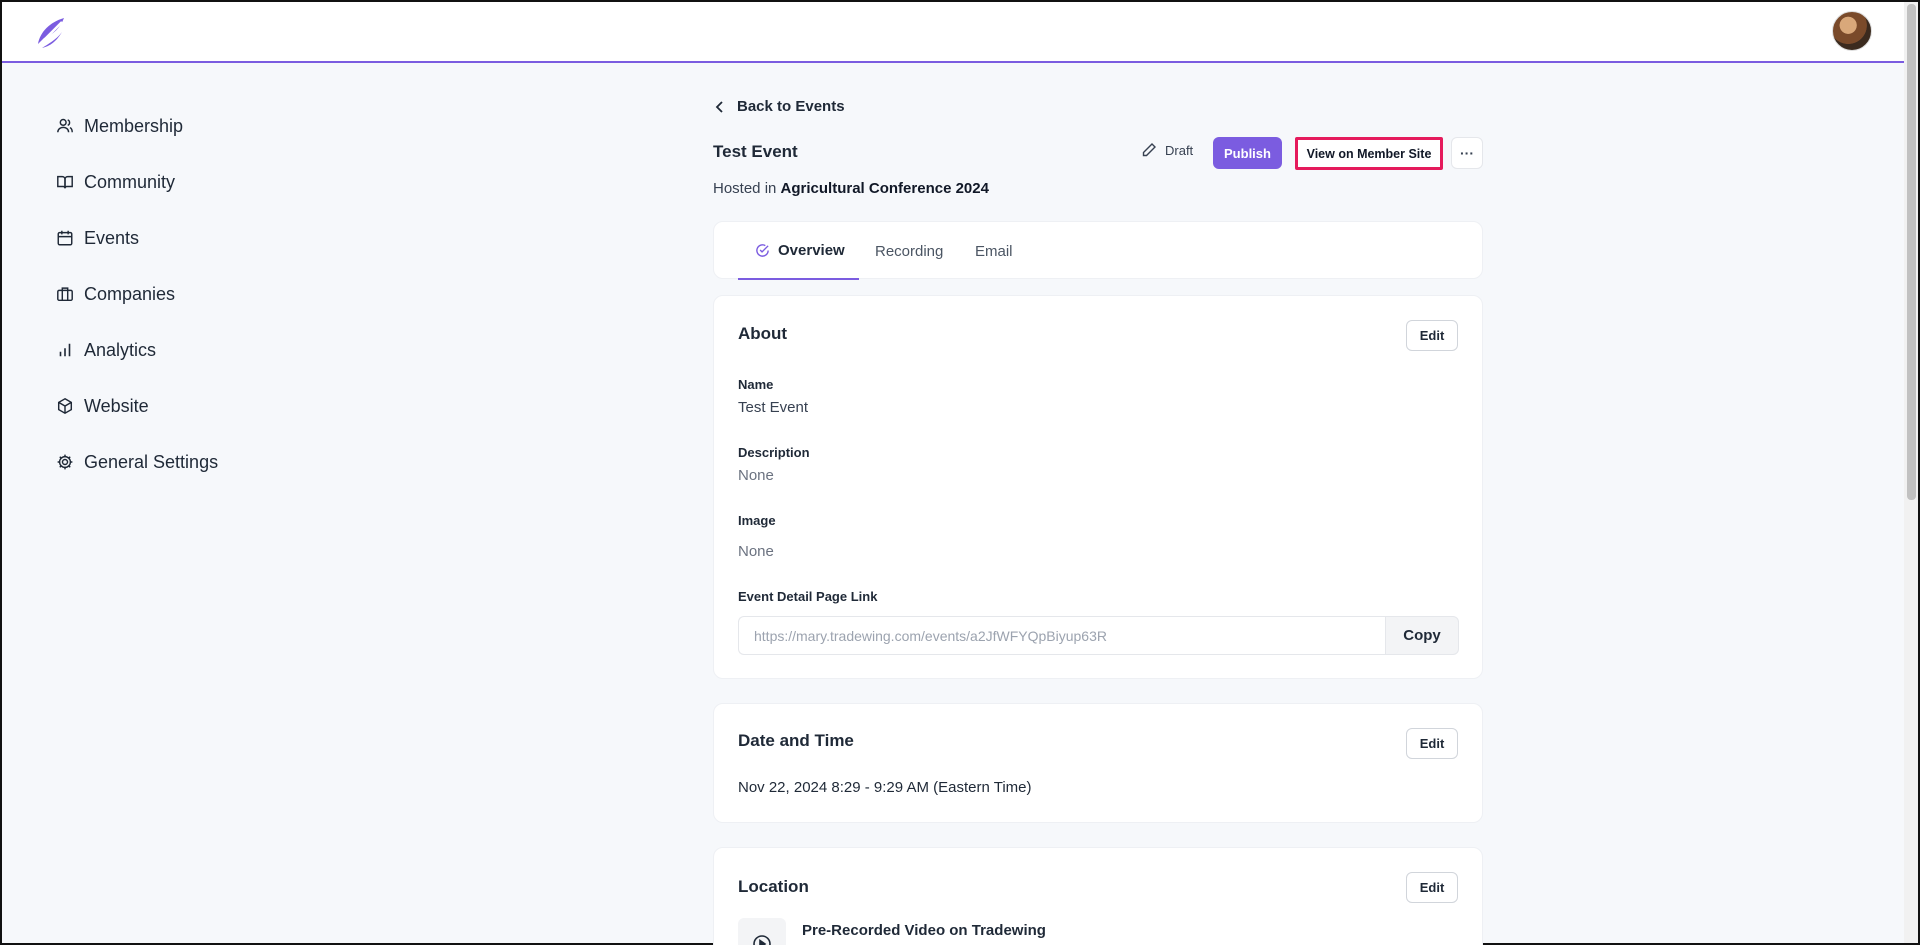  I want to click on book-icon, so click(65, 182).